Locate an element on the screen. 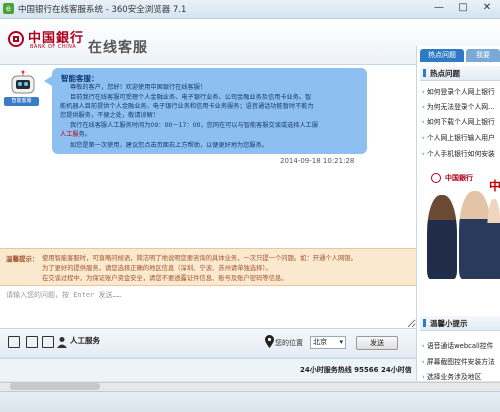 This screenshot has width=500, height=412. hot-questions-header: 热点问题 is located at coordinates (460, 73).